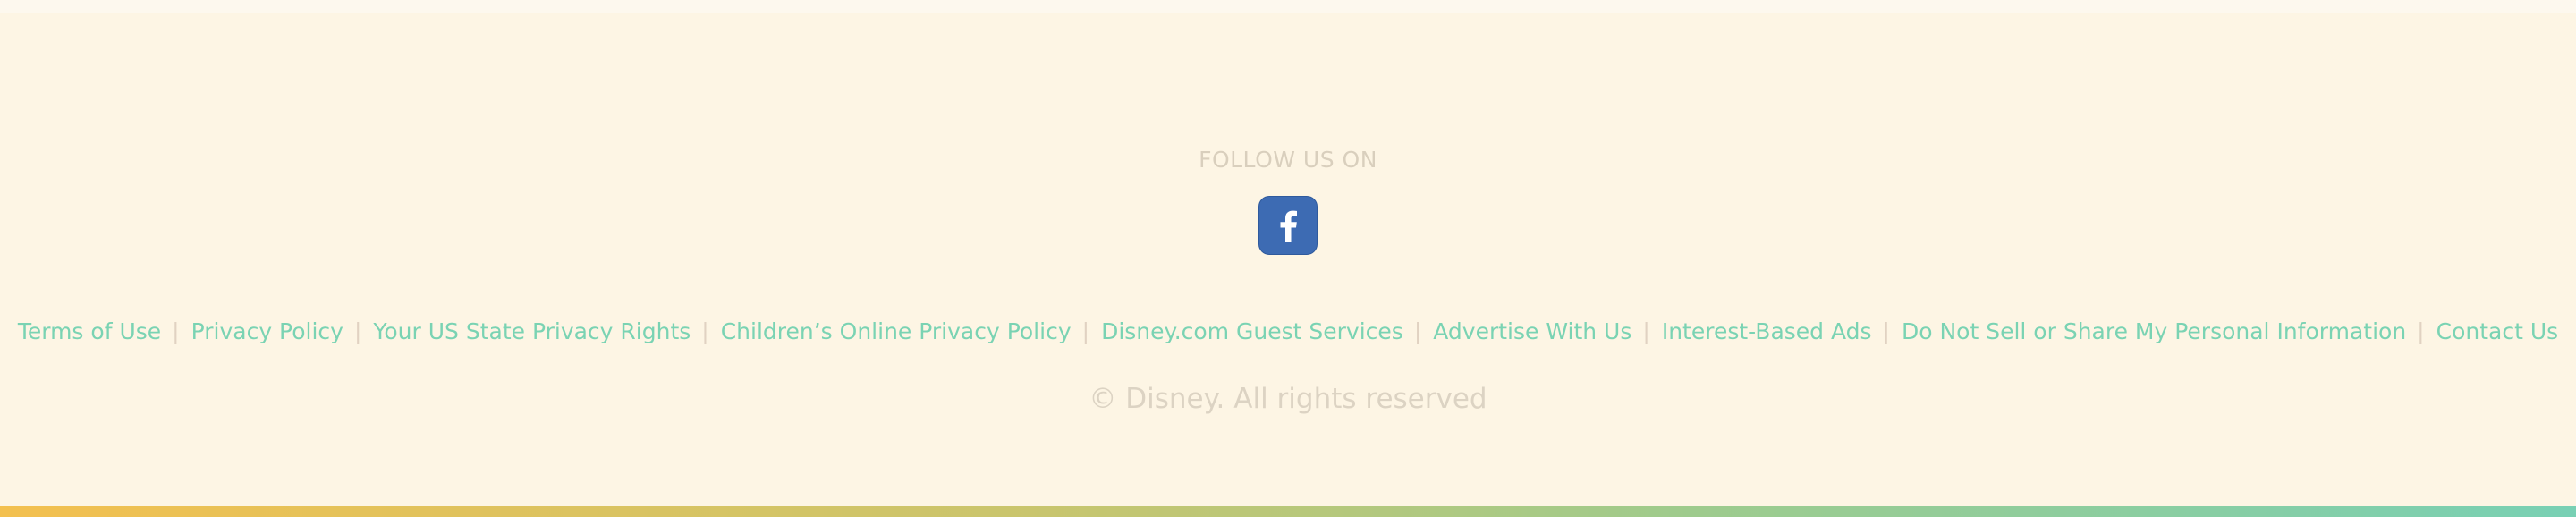  I want to click on facebook-link, so click(1288, 226).